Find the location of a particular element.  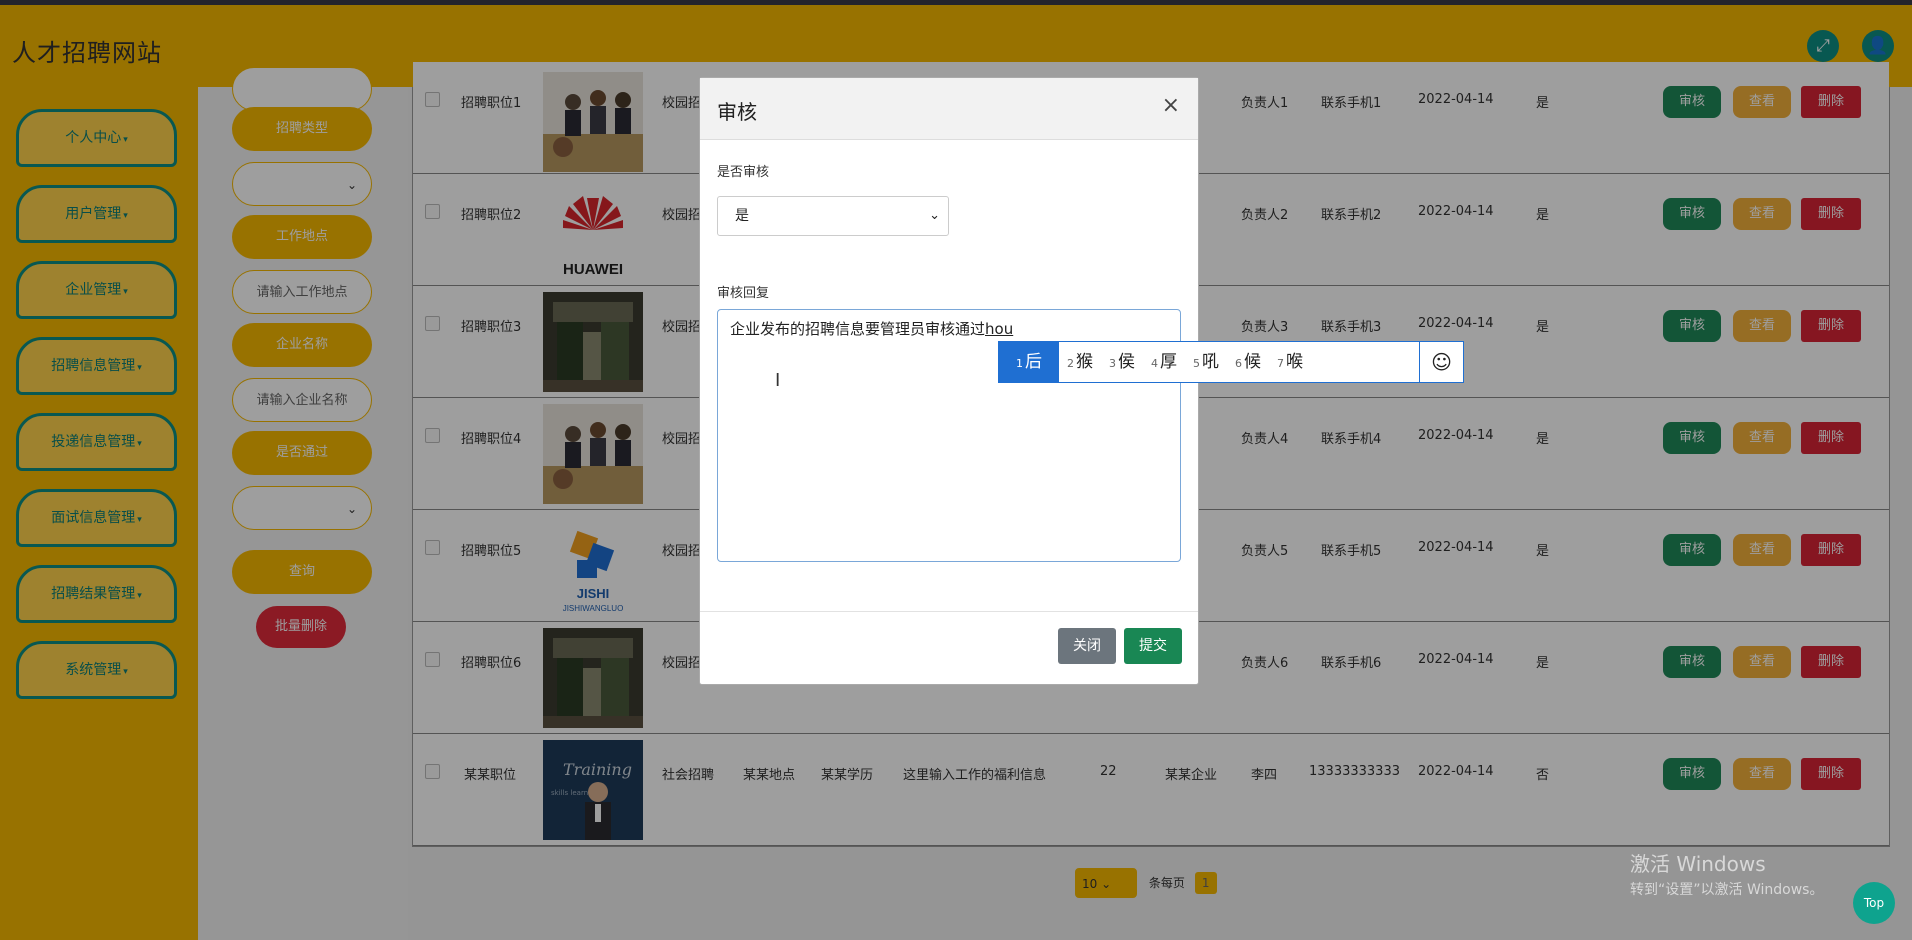

submit-button: 提交 is located at coordinates (1153, 646).